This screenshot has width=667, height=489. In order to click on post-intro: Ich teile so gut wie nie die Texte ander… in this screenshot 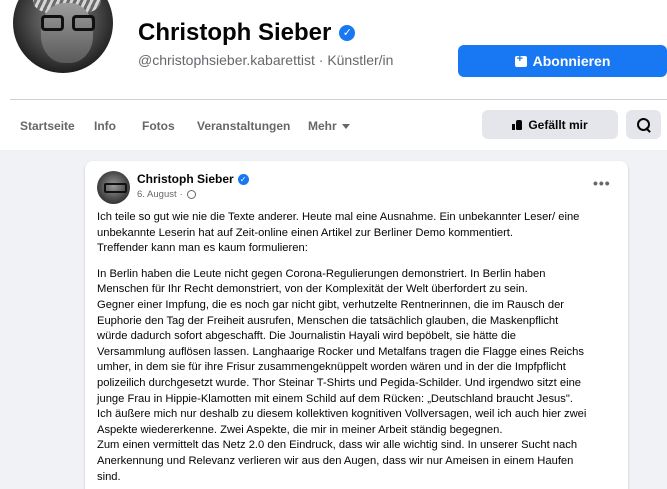, I will do `click(359, 233)`.